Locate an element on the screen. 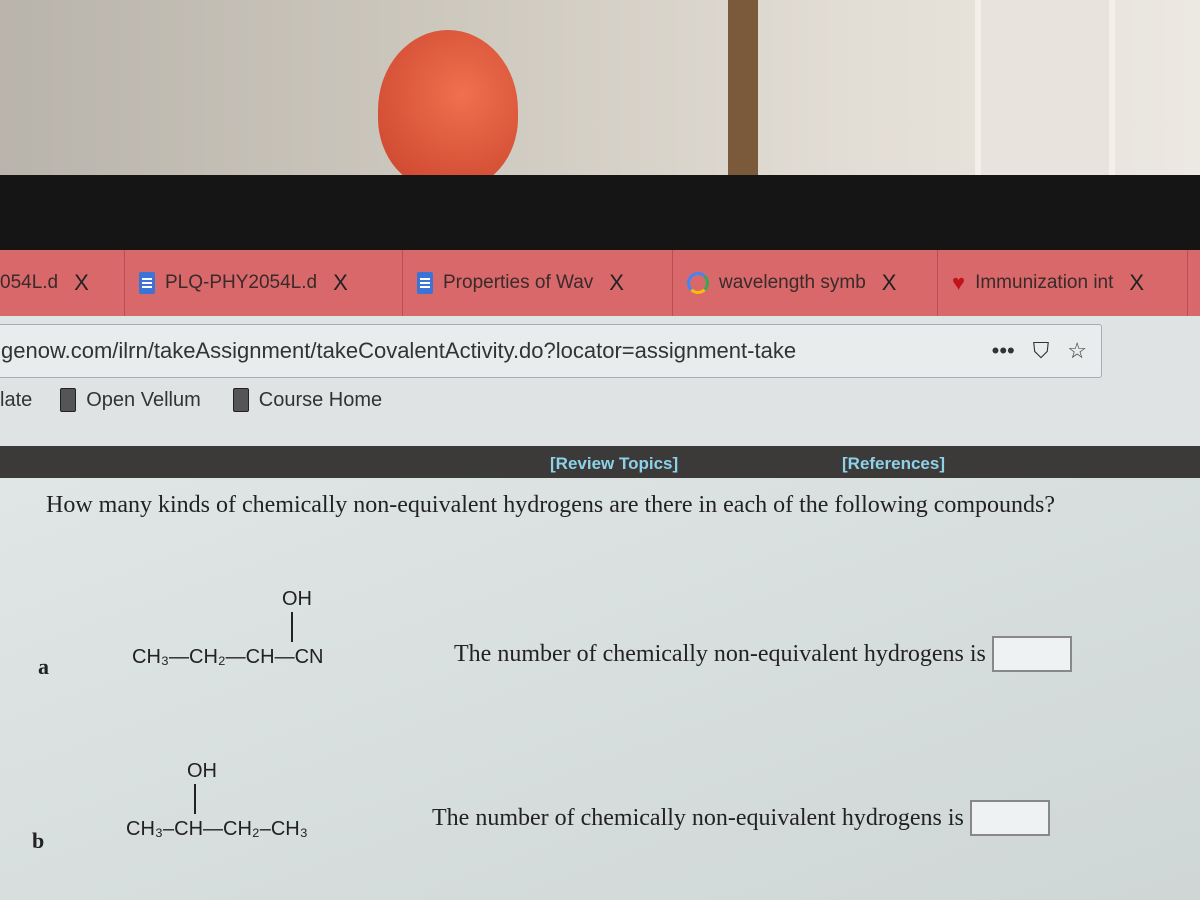 The height and width of the screenshot is (900, 1200). bookmark: late is located at coordinates (16, 400).